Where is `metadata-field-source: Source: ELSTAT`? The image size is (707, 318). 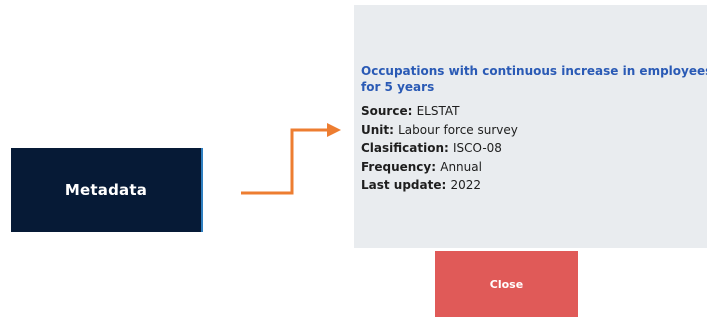
metadata-field-source: Source: ELSTAT is located at coordinates (410, 111).